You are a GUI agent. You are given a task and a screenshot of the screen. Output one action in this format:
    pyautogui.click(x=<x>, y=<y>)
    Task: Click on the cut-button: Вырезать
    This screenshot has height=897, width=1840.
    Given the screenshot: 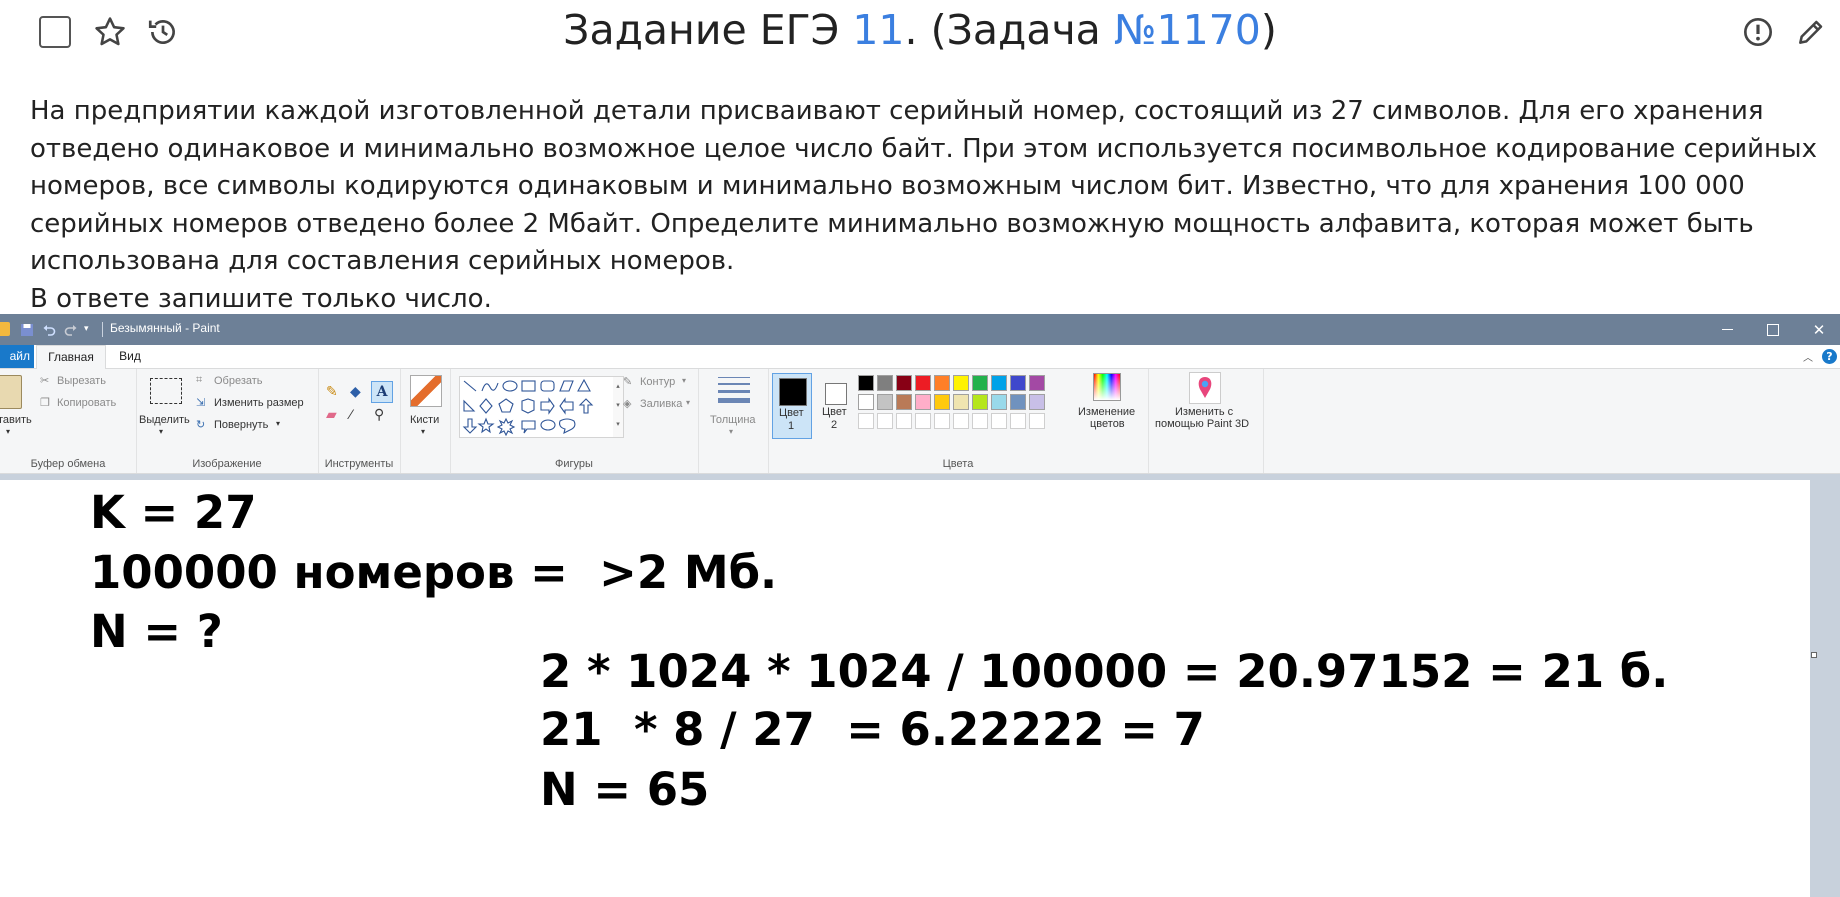 What is the action you would take?
    pyautogui.click(x=81, y=381)
    